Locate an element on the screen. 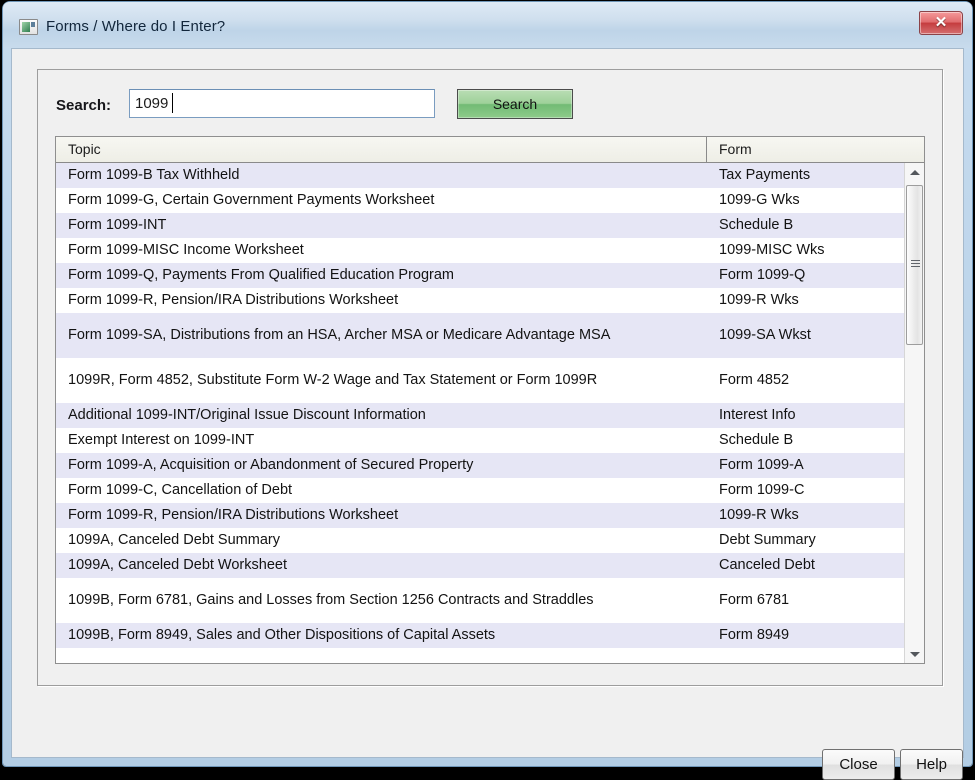 The image size is (975, 780). close-button: Close is located at coordinates (858, 764).